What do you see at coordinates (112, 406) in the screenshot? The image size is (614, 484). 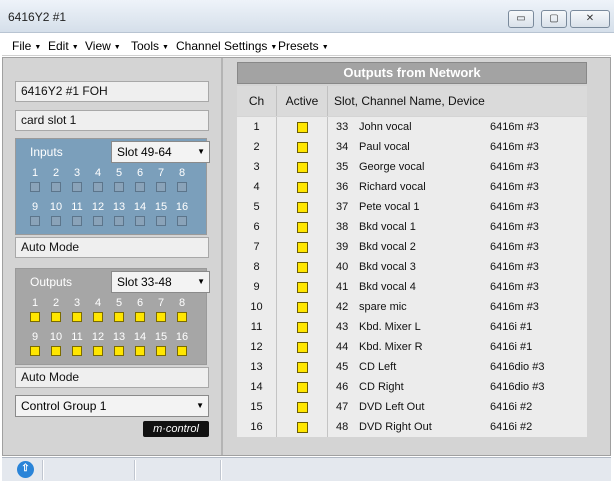 I see `control-group-select: Control Group 1 ▼` at bounding box center [112, 406].